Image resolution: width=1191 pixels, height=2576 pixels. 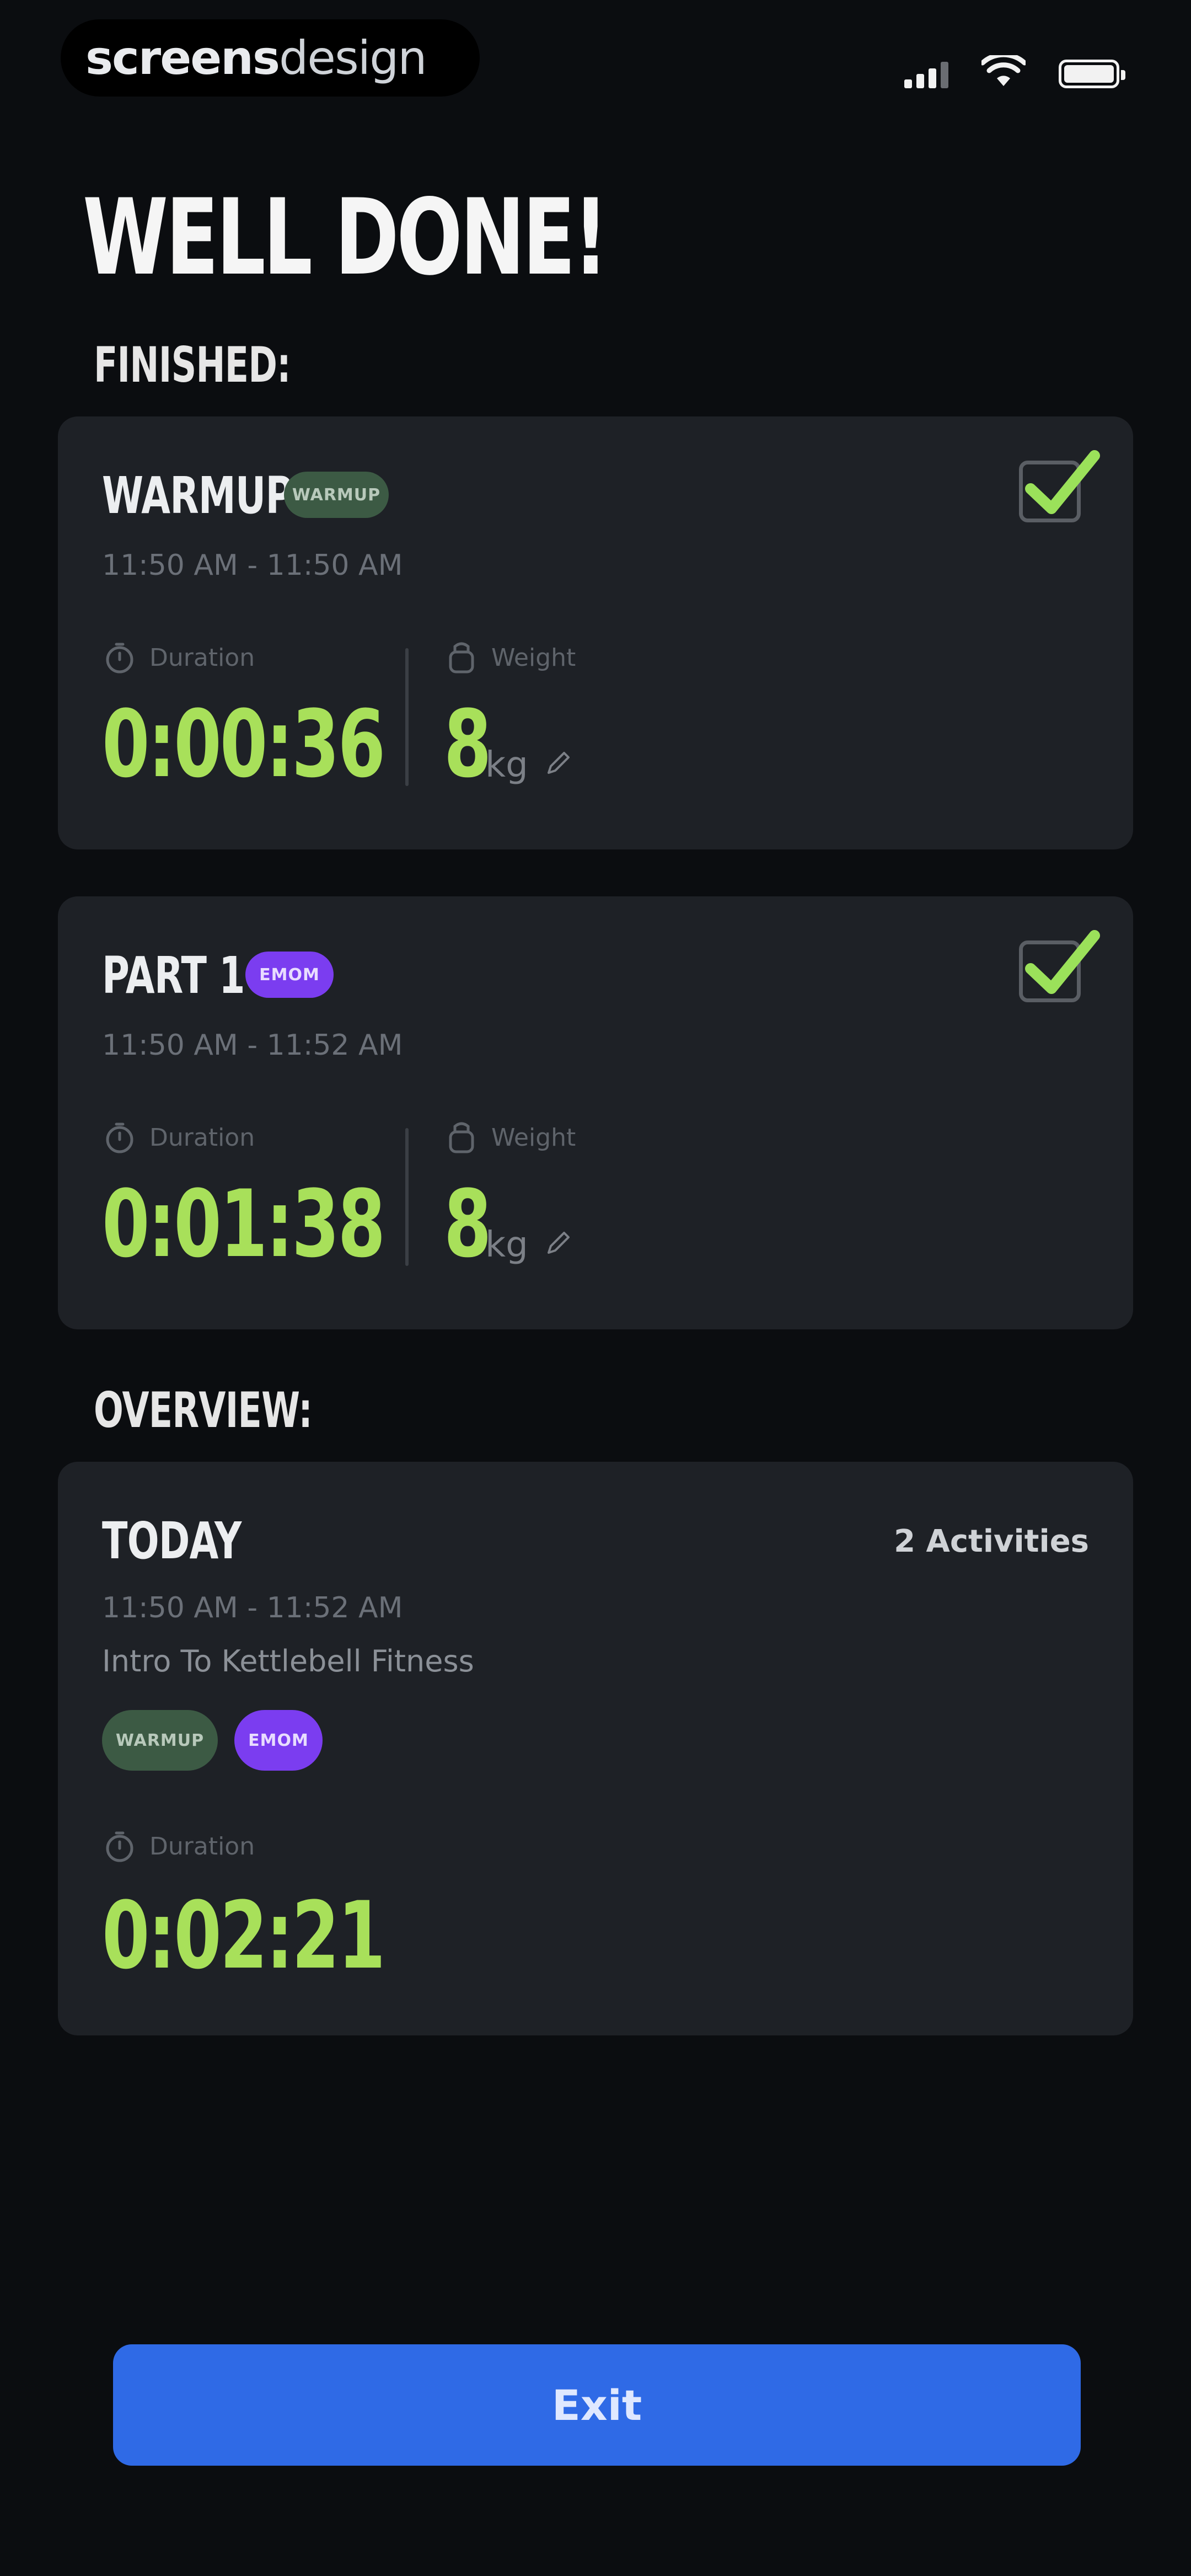 What do you see at coordinates (203, 1410) in the screenshot?
I see `overview-section-label: OVERVIEW:` at bounding box center [203, 1410].